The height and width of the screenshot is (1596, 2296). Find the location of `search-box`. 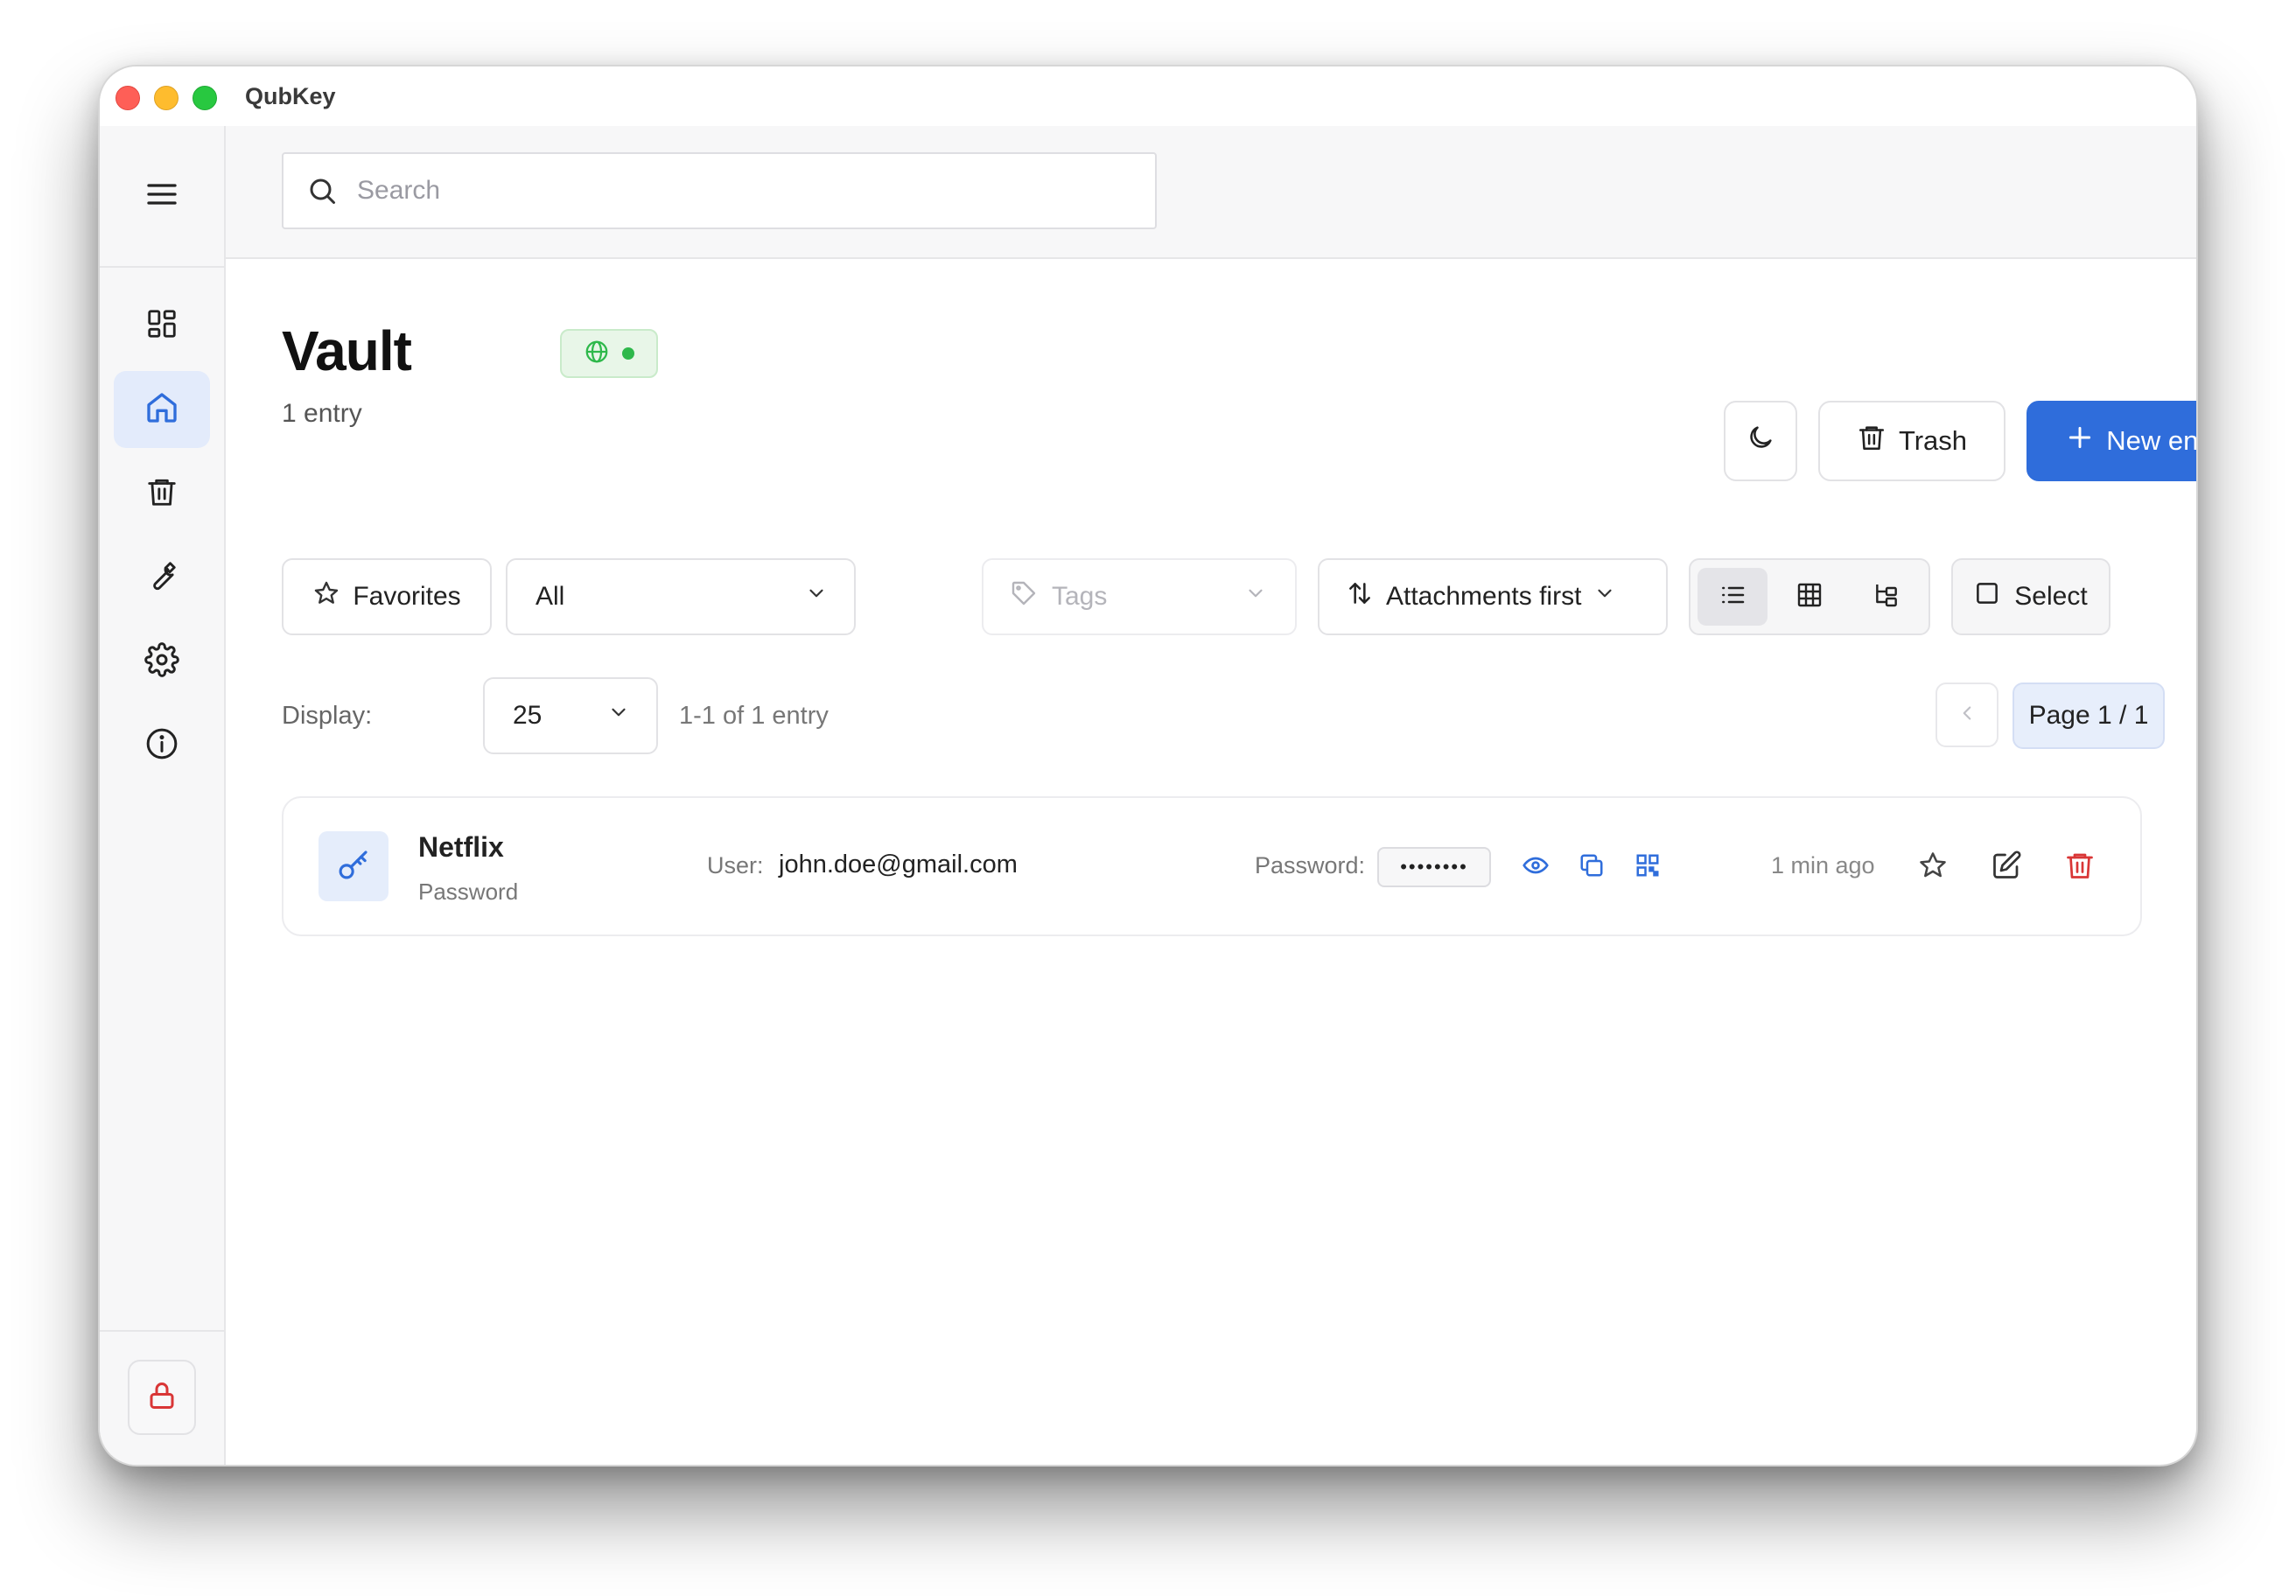

search-box is located at coordinates (719, 190).